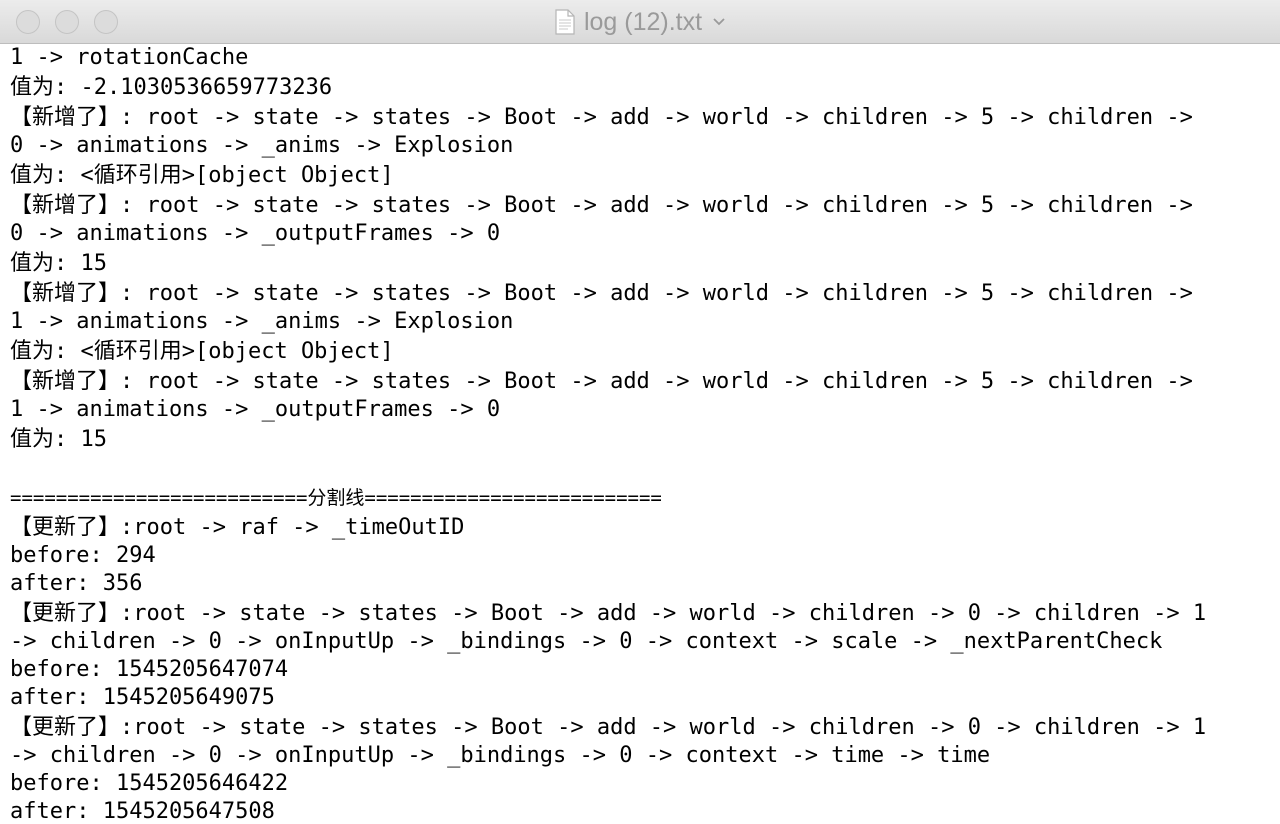 This screenshot has height=824, width=1280. Describe the element at coordinates (262, 145) in the screenshot. I see `log-line: 0 -> animations -> _anims -> Explosion` at that location.